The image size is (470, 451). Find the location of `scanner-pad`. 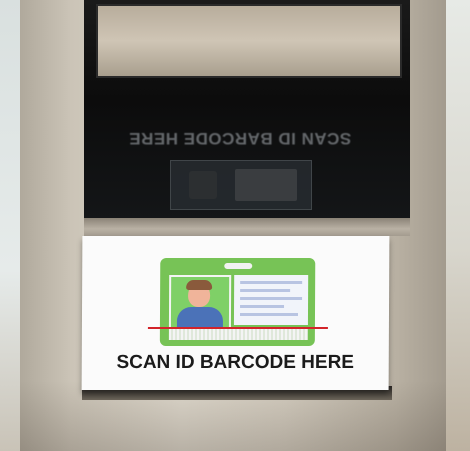

scanner-pad is located at coordinates (266, 185).